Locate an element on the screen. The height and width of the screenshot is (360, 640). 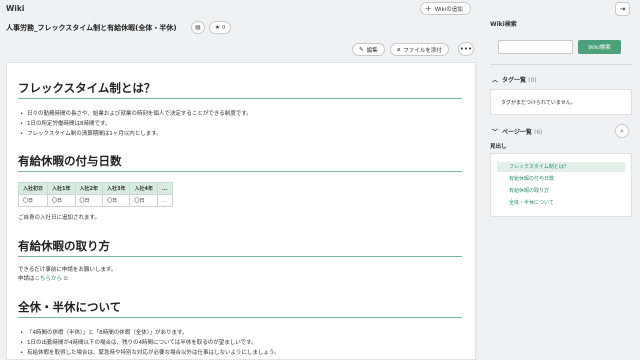
star-button: ★ 0 is located at coordinates (220, 27).